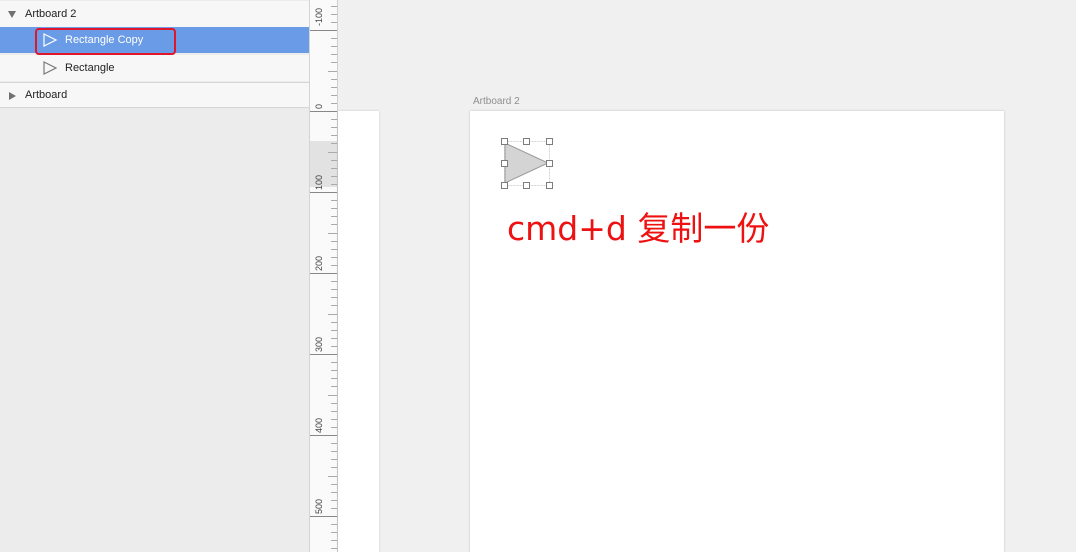 The height and width of the screenshot is (552, 1076). I want to click on ruler-label: 400, so click(319, 425).